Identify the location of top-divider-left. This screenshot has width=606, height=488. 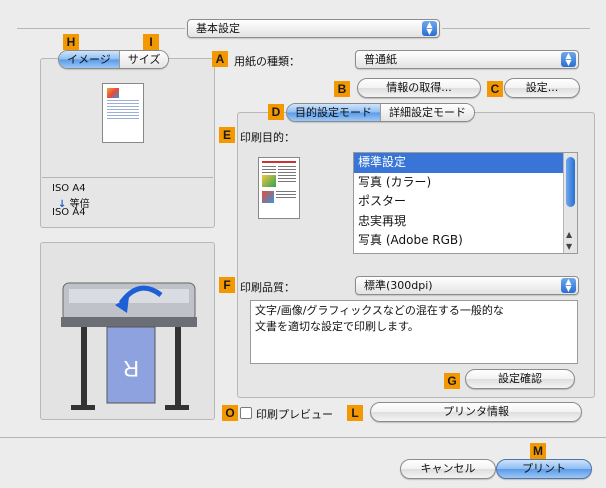
(101, 28).